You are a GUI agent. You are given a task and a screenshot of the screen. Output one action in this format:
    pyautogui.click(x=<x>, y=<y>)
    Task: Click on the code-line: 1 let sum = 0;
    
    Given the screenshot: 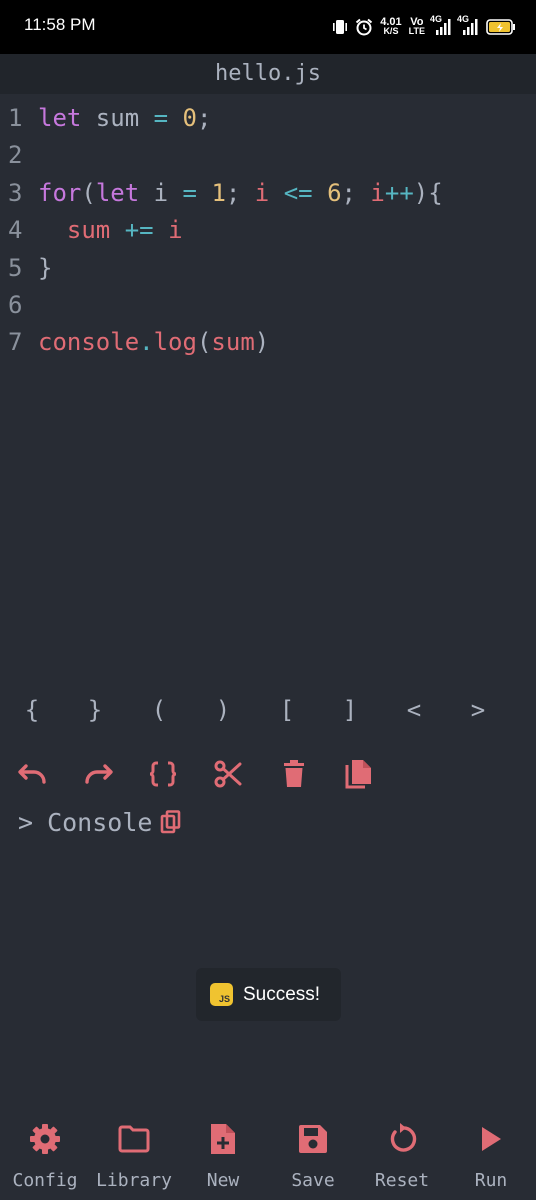 What is the action you would take?
    pyautogui.click(x=268, y=118)
    